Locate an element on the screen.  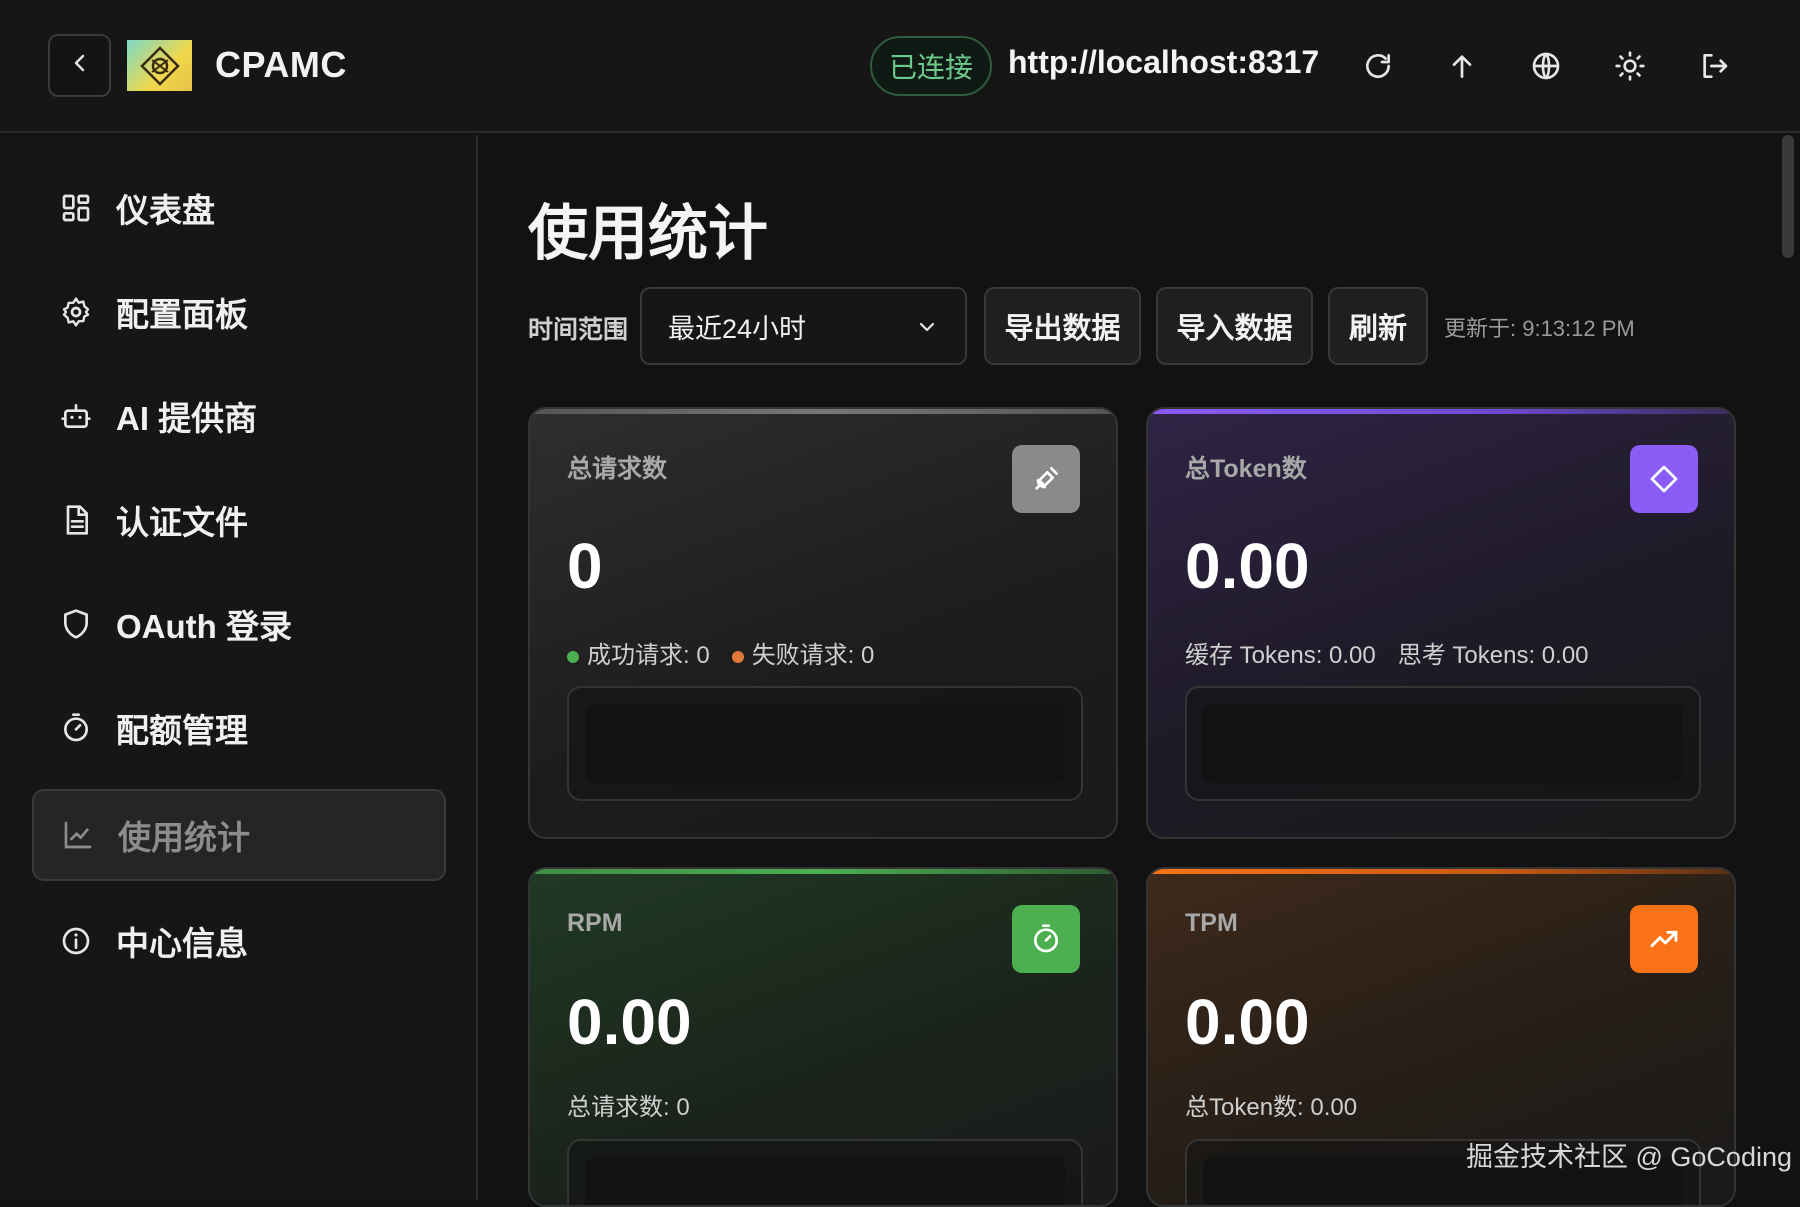
back-button is located at coordinates (79, 65).